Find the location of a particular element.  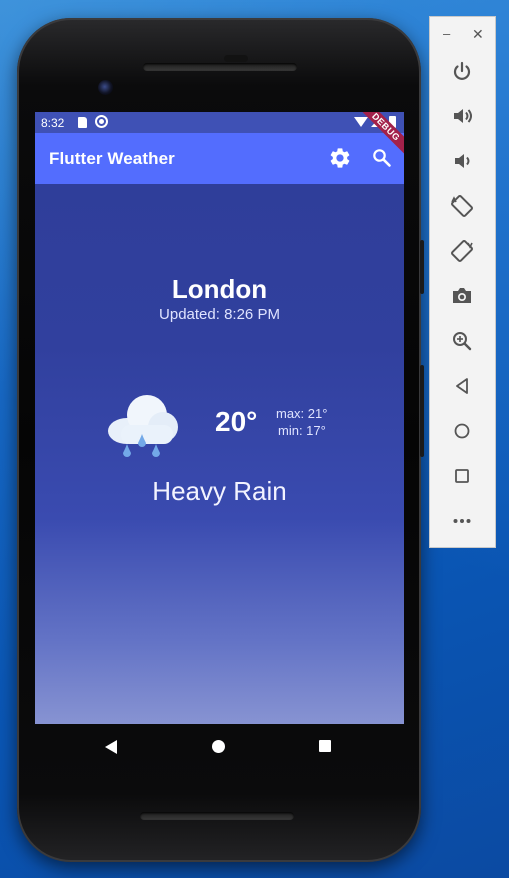

volume-down-button is located at coordinates (462, 161).